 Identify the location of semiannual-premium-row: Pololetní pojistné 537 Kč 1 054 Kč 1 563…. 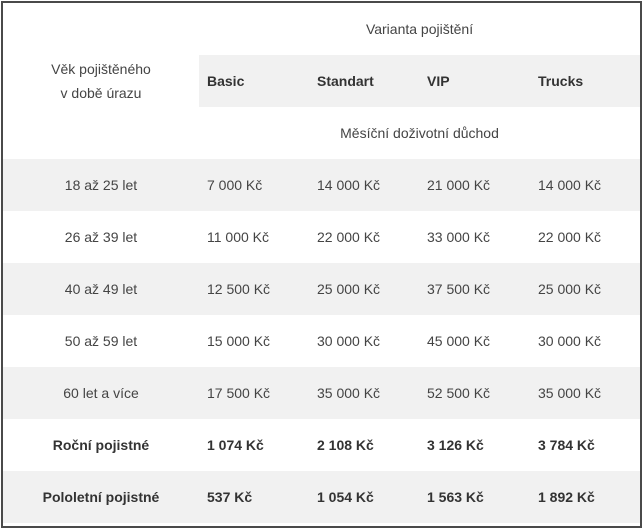
(322, 497).